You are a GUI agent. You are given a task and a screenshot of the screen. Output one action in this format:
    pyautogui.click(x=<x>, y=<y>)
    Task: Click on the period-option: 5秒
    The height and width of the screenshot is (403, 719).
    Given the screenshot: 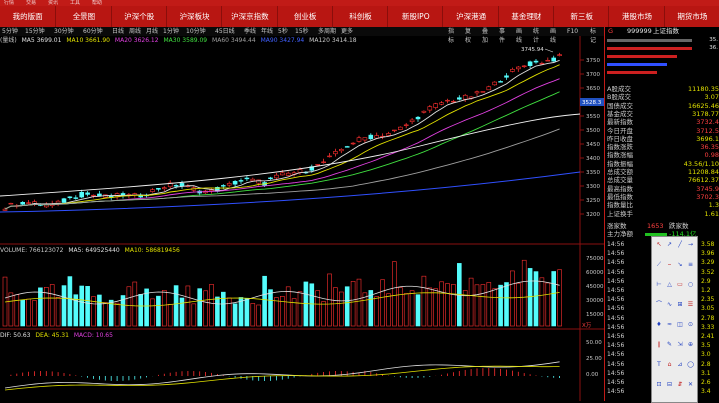 What is the action you would take?
    pyautogui.click(x=283, y=31)
    